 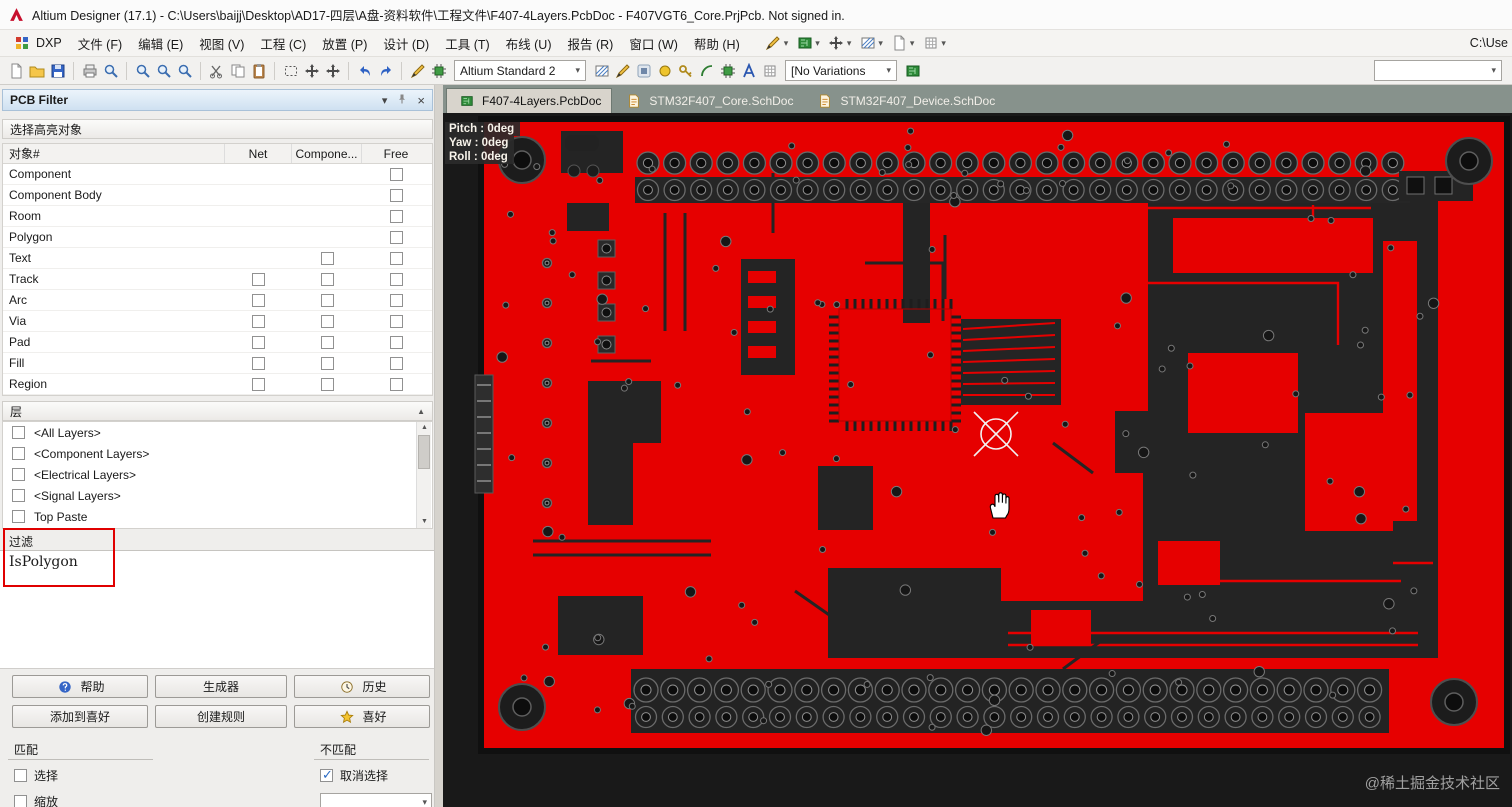 What do you see at coordinates (396, 279) in the screenshot?
I see `track-free-checkbox` at bounding box center [396, 279].